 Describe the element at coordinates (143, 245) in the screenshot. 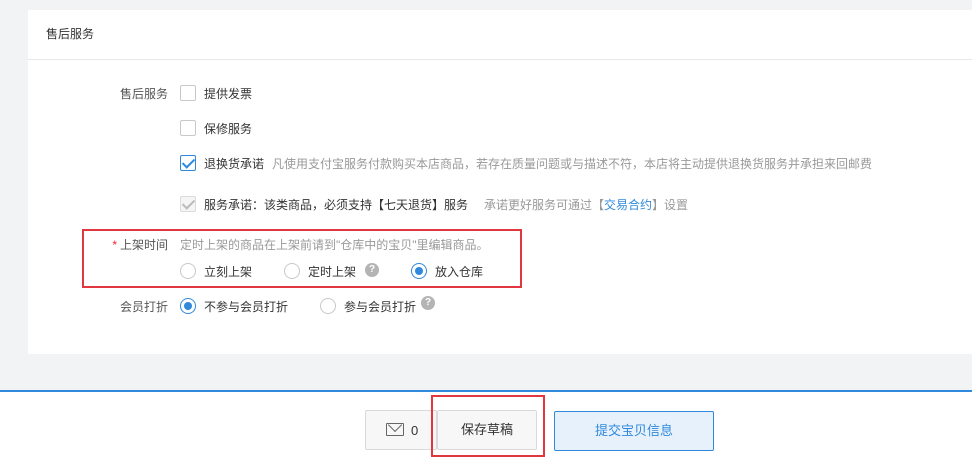

I see `listing-time-label-text: 上架时间` at that location.